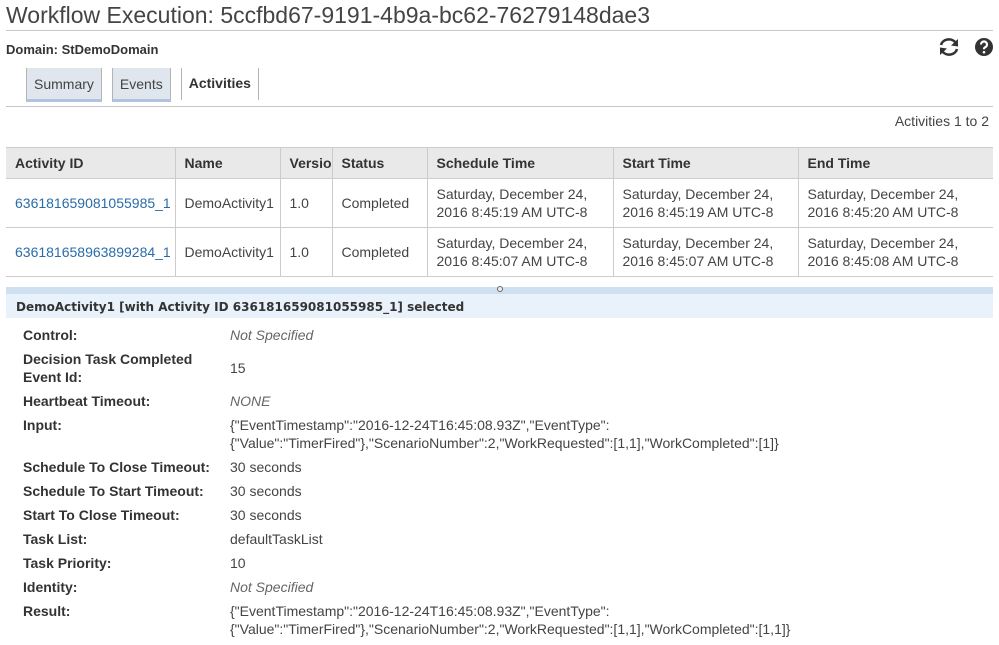  I want to click on heartbeat-timeout-label: Heartbeat Timeout:, so click(87, 401).